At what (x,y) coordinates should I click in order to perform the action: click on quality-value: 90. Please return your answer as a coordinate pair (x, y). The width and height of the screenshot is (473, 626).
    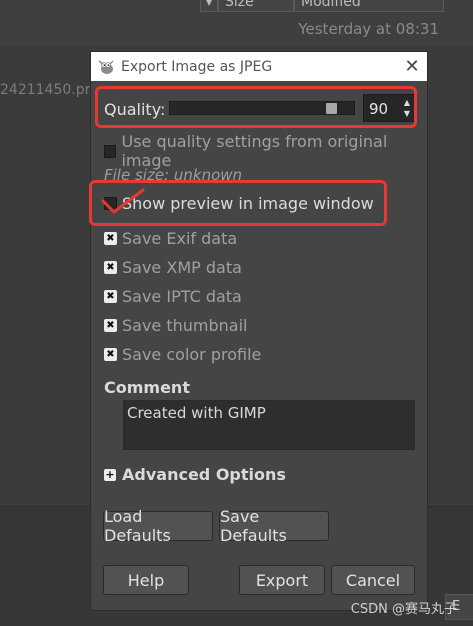
    Looking at the image, I should click on (378, 109).